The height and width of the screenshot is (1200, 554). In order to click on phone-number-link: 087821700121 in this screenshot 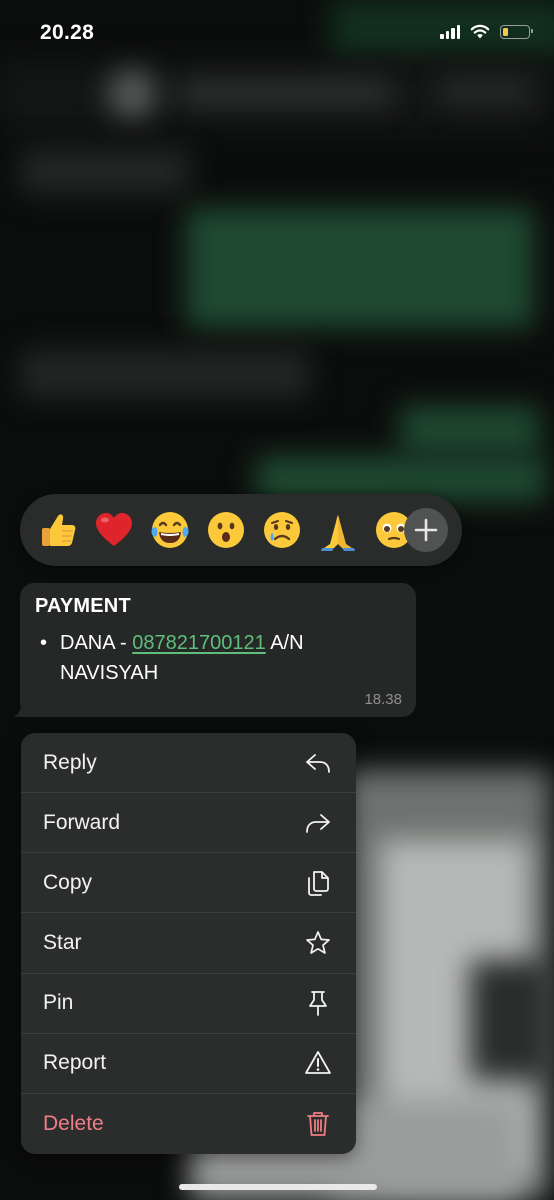, I will do `click(198, 643)`.